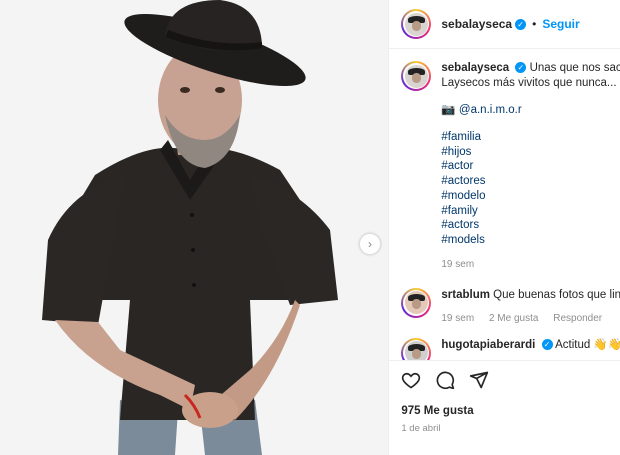  What do you see at coordinates (411, 382) in the screenshot?
I see `heart-icon` at bounding box center [411, 382].